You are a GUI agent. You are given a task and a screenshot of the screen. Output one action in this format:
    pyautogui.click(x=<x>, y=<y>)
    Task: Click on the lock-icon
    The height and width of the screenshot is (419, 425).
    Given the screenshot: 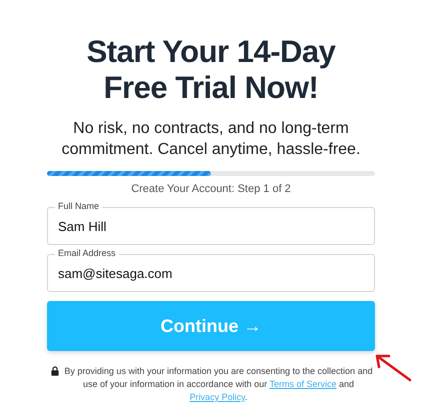 What is the action you would take?
    pyautogui.click(x=55, y=371)
    